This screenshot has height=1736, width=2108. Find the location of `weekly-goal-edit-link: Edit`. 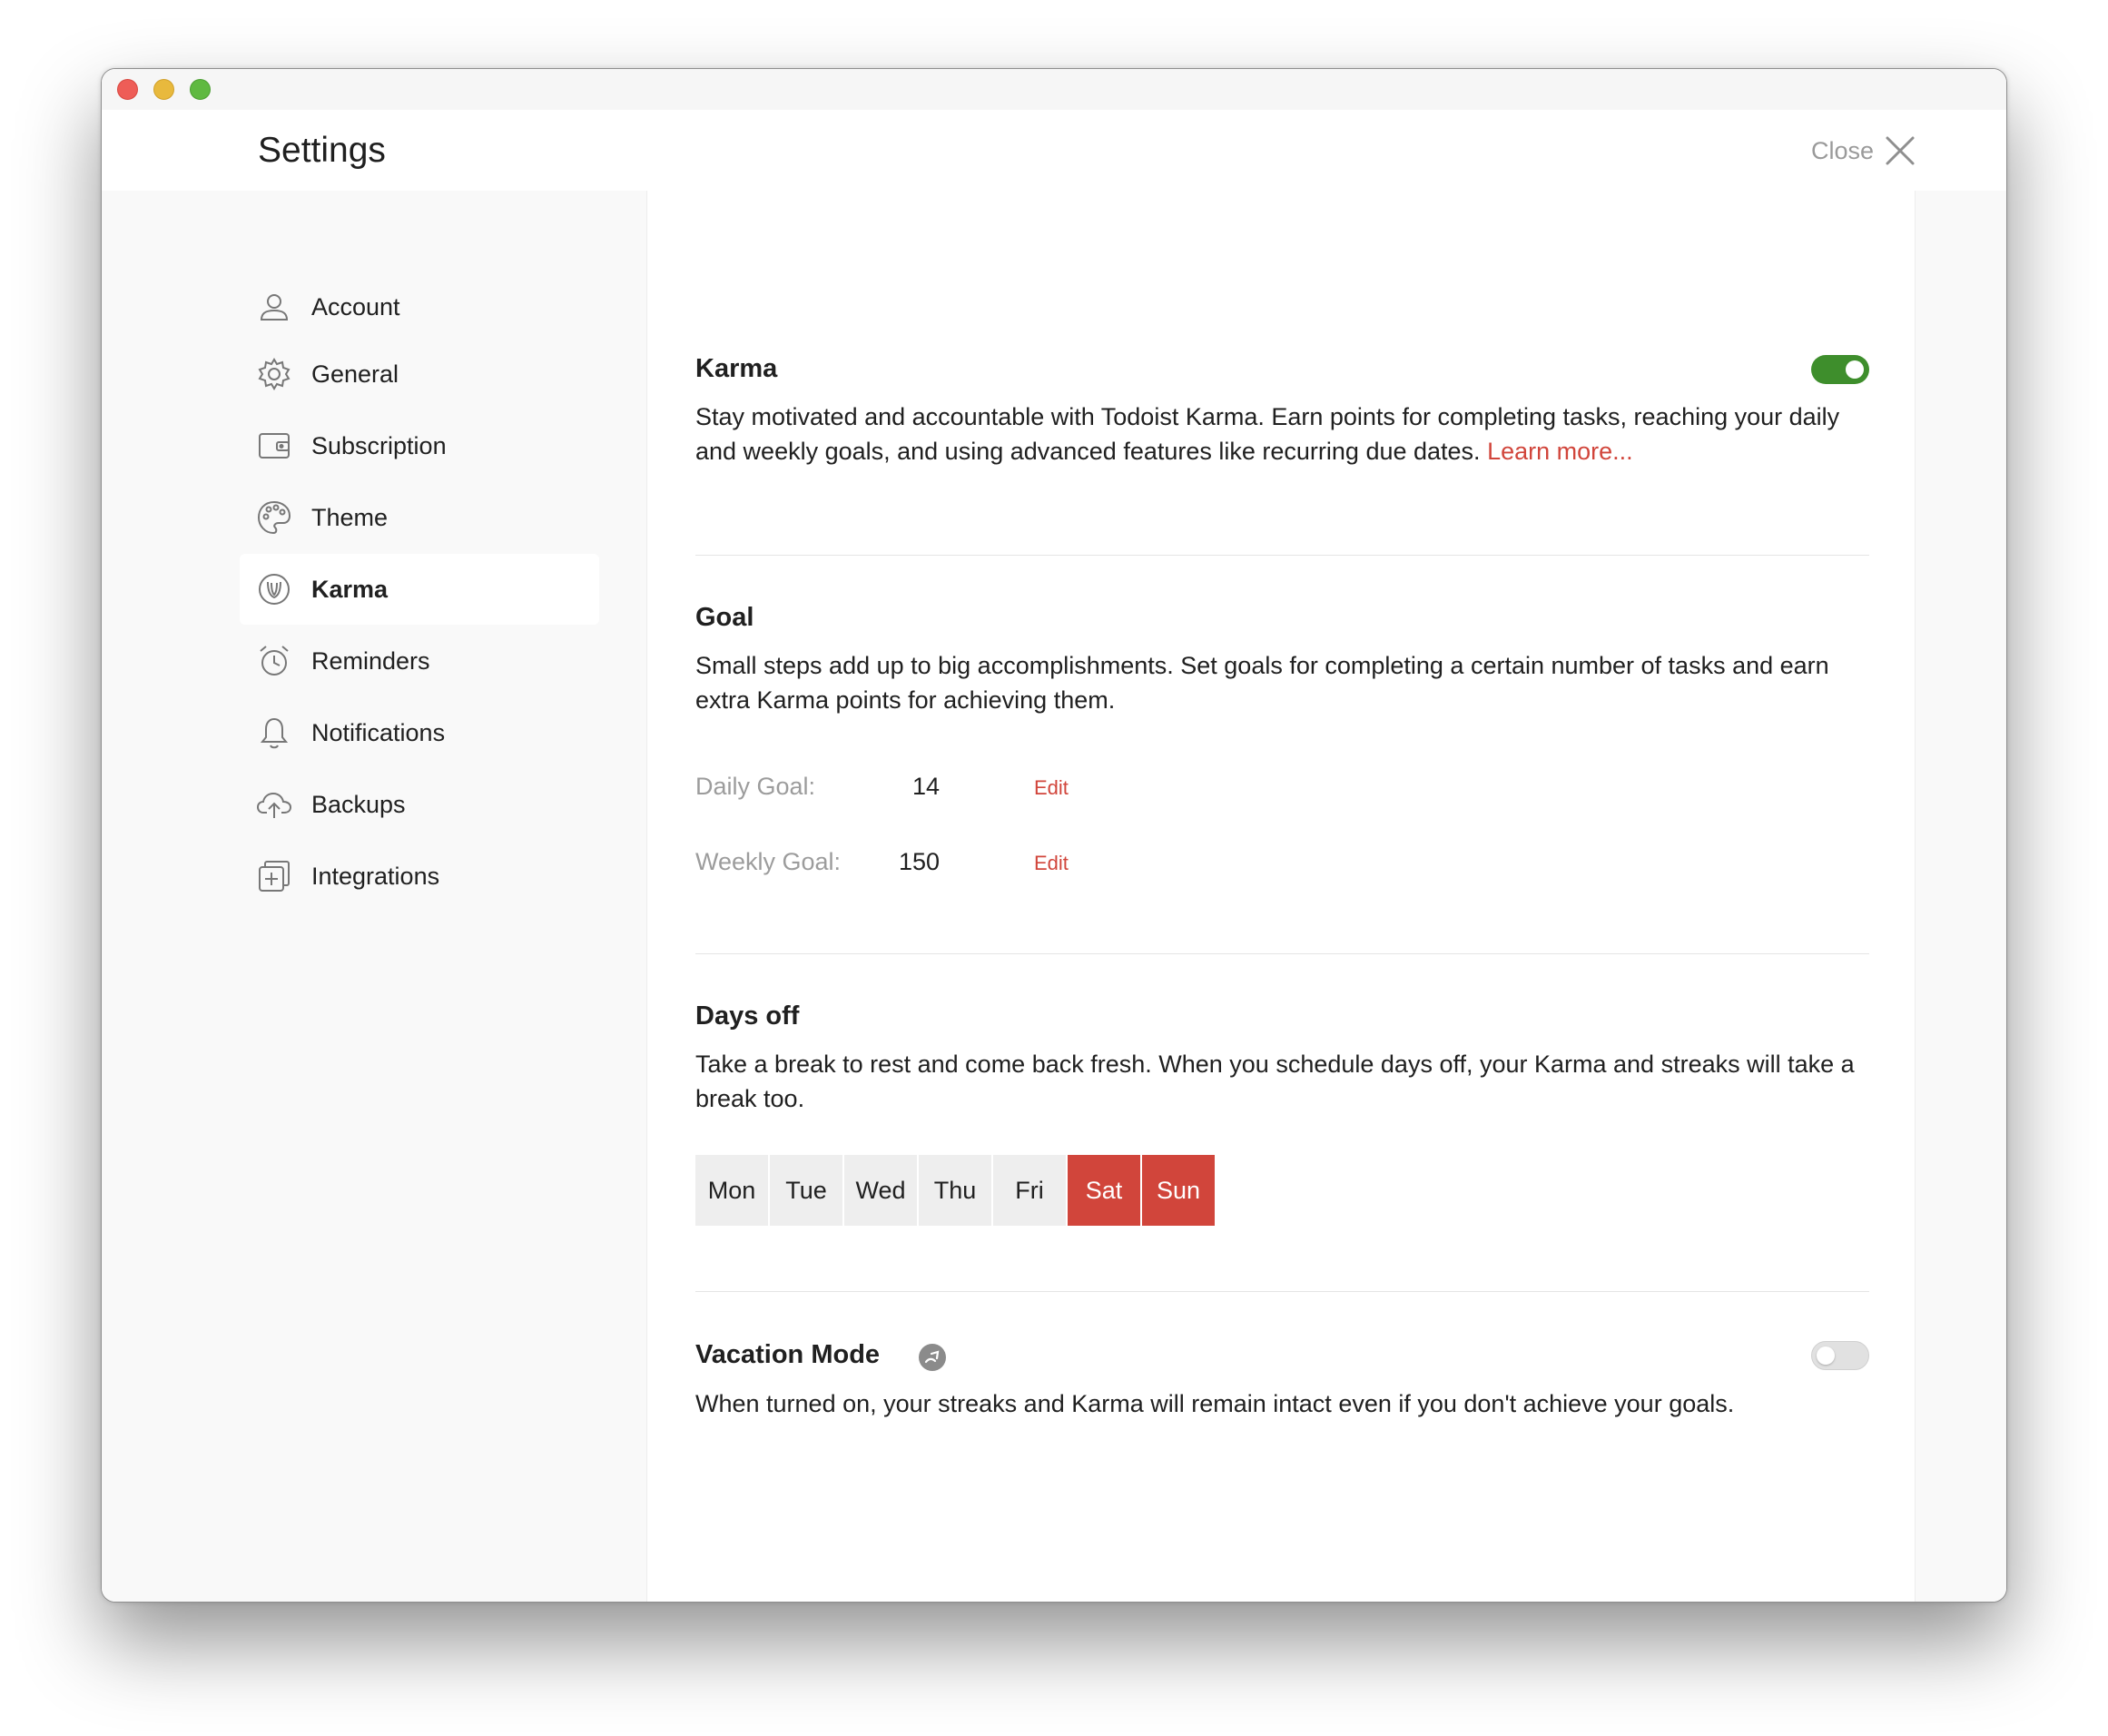

weekly-goal-edit-link: Edit is located at coordinates (1051, 863).